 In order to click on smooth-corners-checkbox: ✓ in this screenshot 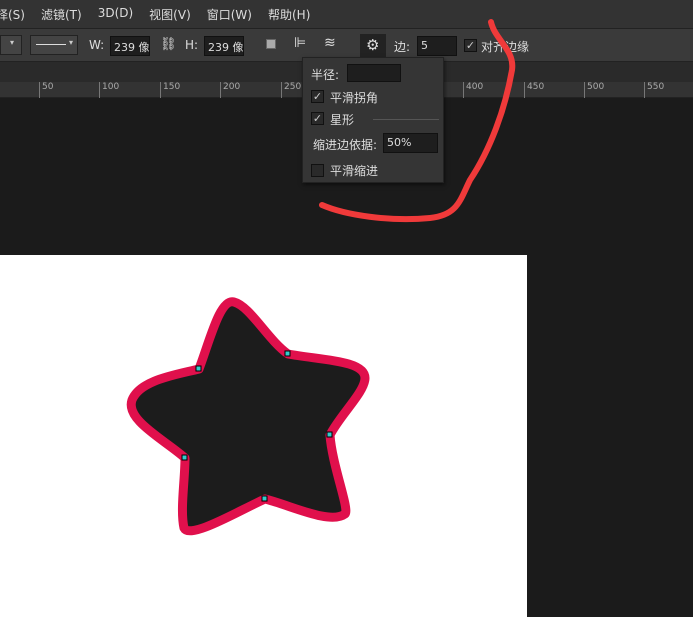, I will do `click(317, 96)`.